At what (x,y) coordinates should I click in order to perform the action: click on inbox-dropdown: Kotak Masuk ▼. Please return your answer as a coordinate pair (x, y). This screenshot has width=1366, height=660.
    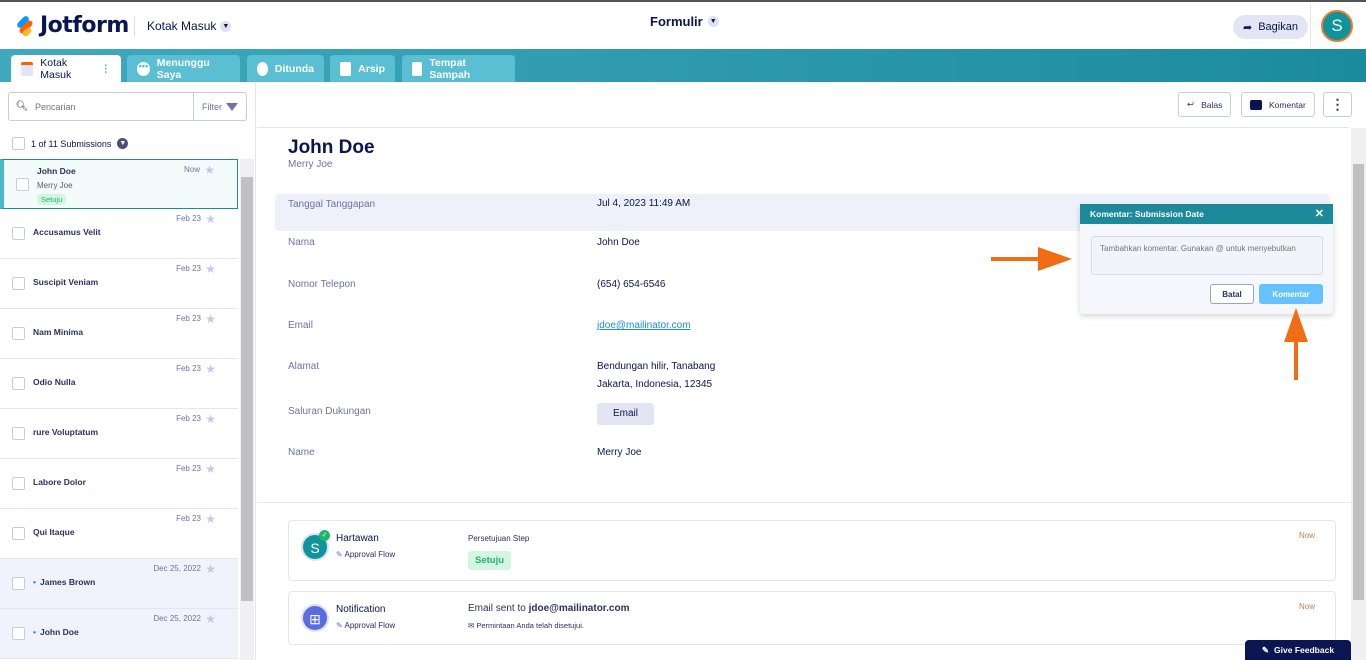
    Looking at the image, I should click on (189, 26).